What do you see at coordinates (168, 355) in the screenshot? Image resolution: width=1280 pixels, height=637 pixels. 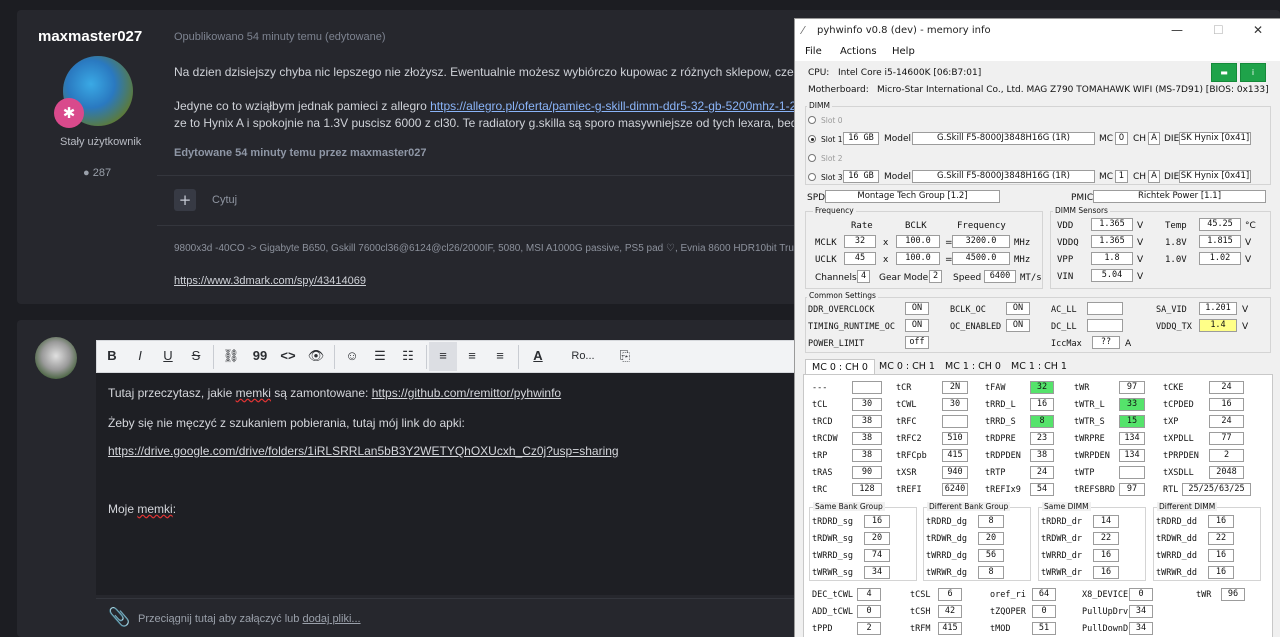 I see `underline-button: U` at bounding box center [168, 355].